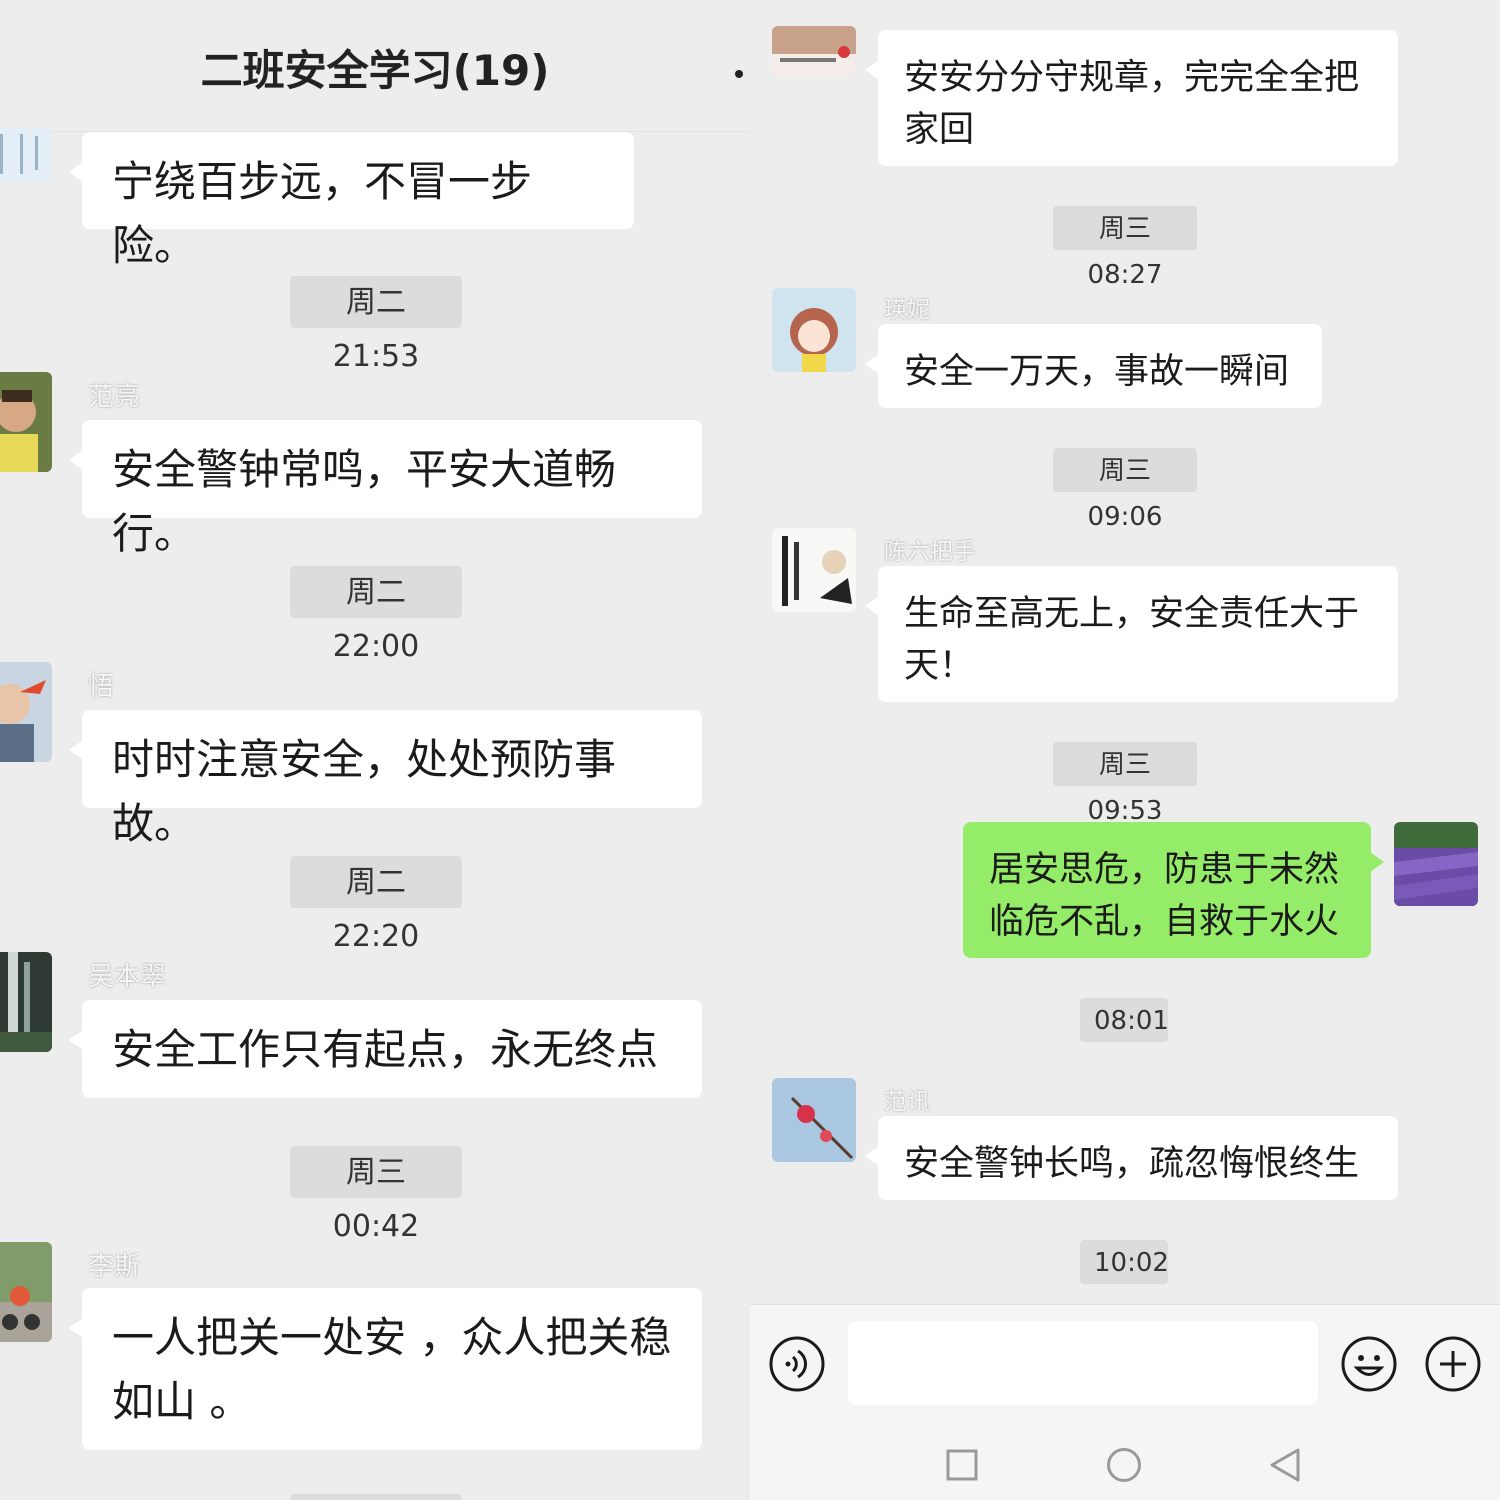 Image resolution: width=1500 pixels, height=1500 pixels. Describe the element at coordinates (1132, 1164) in the screenshot. I see `message-text: 安全警钟长鸣，疏忽悔恨终生` at that location.